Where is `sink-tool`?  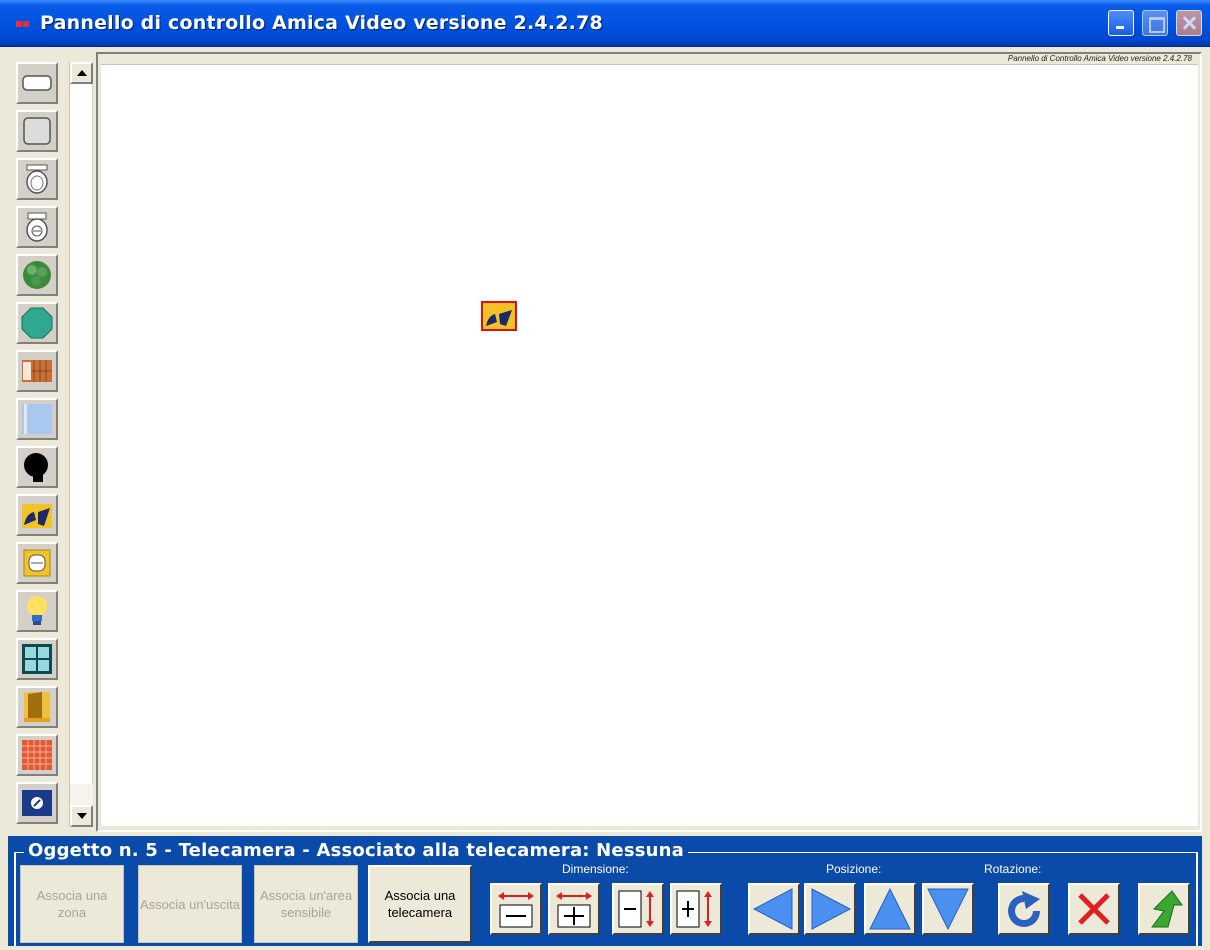 sink-tool is located at coordinates (37, 179).